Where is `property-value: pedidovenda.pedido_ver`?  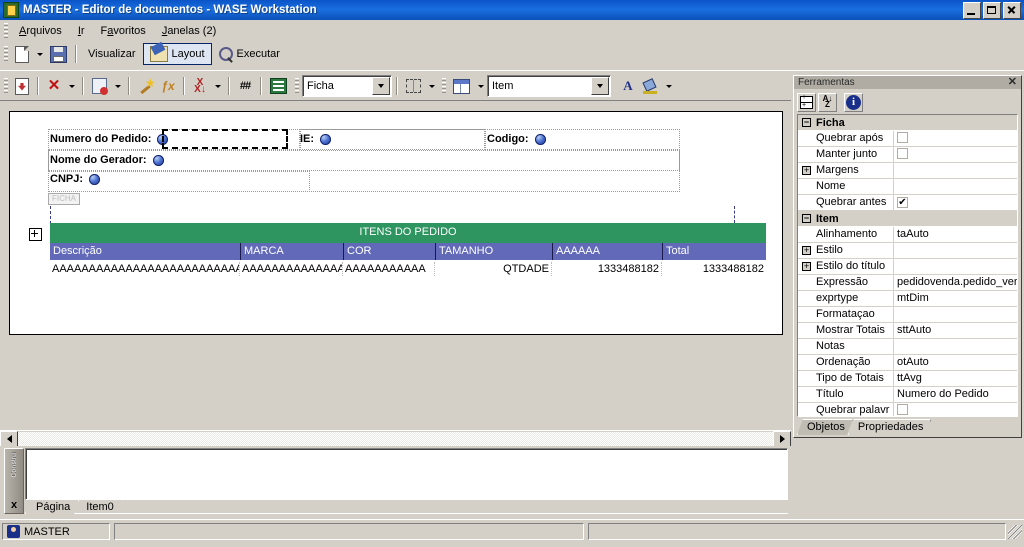
property-value: pedidovenda.pedido_ver is located at coordinates (955, 283).